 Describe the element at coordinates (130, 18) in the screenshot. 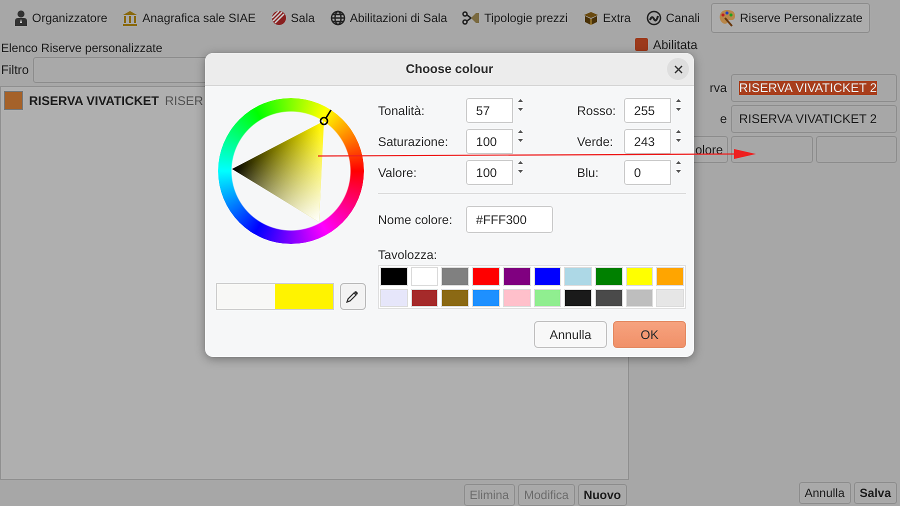

I see `building-icon` at that location.